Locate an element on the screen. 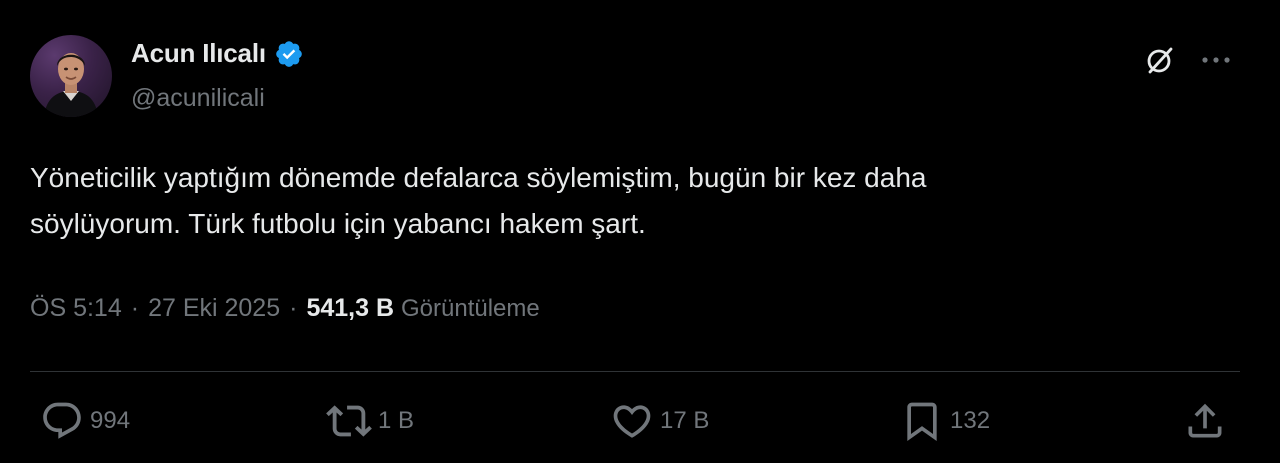 This screenshot has width=1280, height=463. views-count: 541,3 B is located at coordinates (350, 308).